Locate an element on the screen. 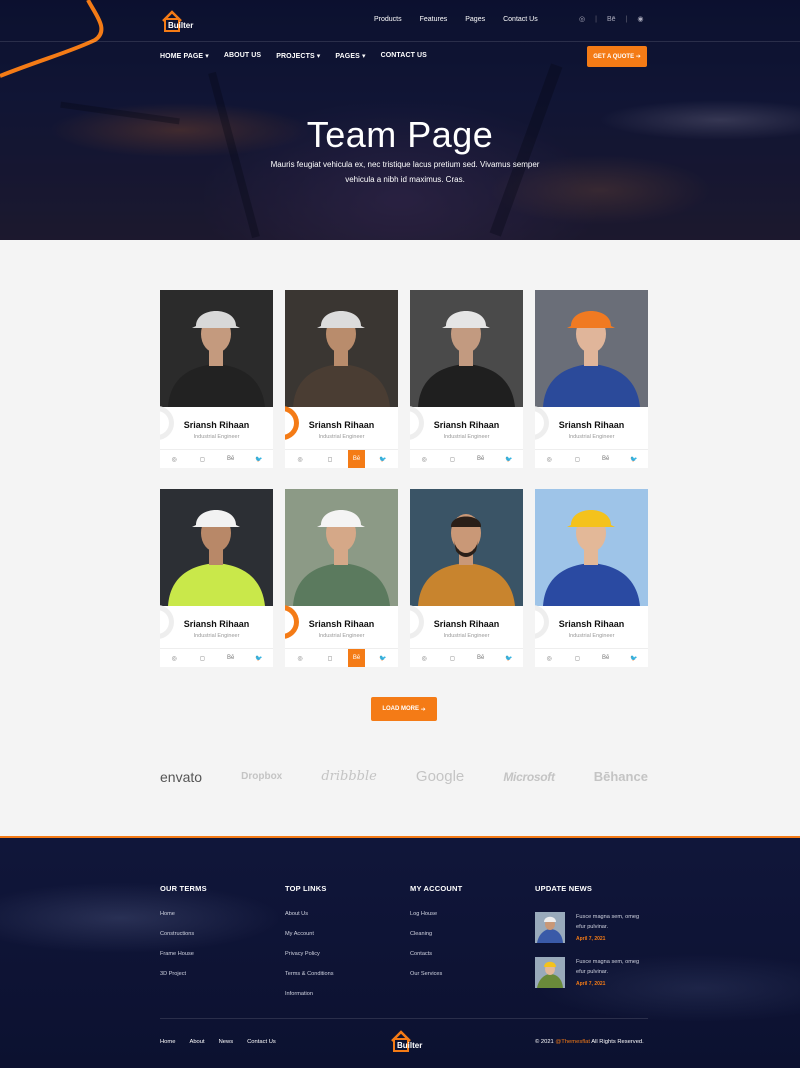 The image size is (800, 1068). top-link-pages: Pages is located at coordinates (475, 19).